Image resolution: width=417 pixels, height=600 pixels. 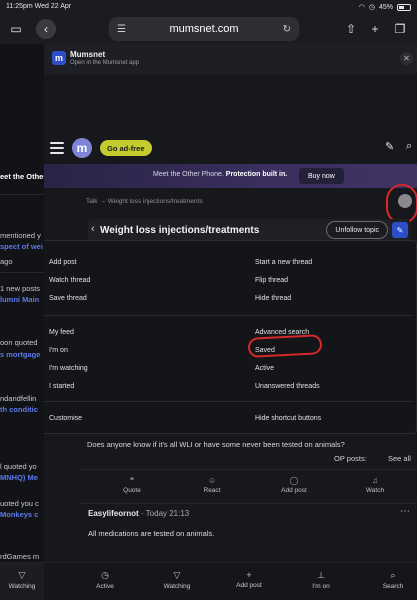 I want to click on breadcrumb: Talk → Weight loss injections/treatments, so click(x=144, y=201).